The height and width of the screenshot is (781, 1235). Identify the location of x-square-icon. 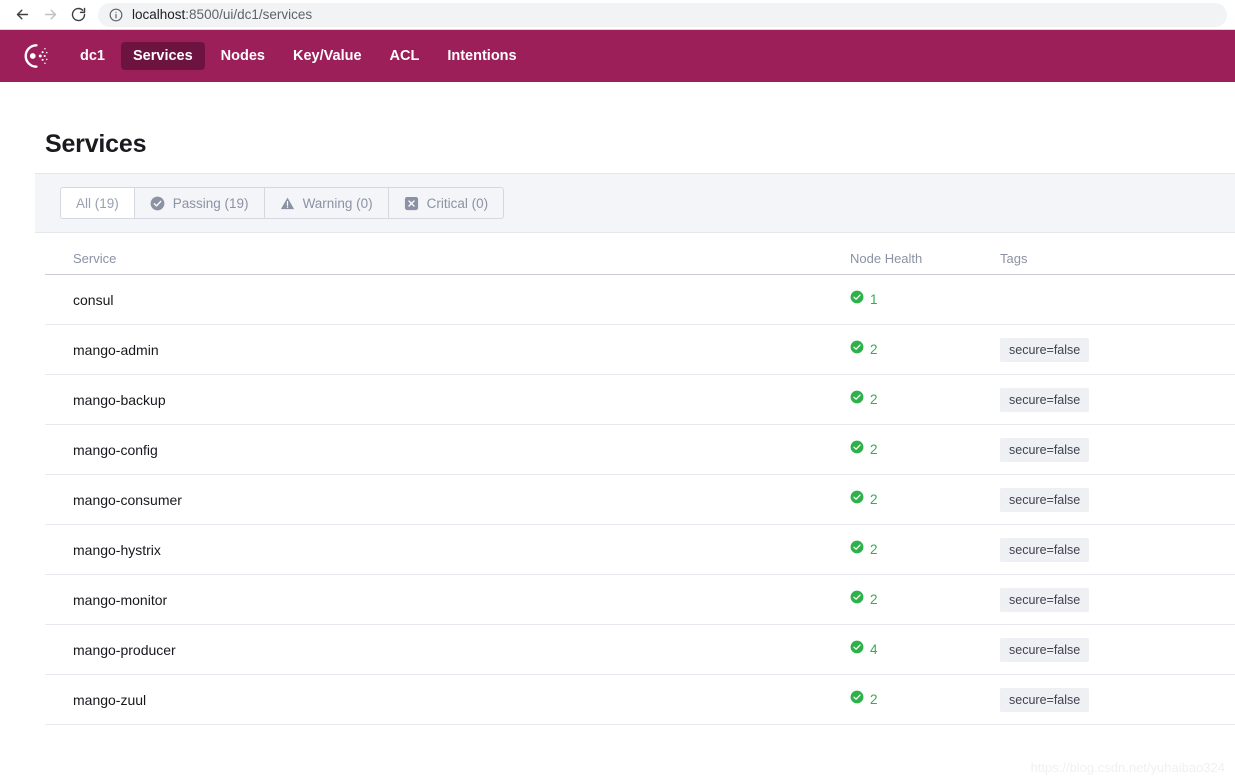
(411, 203).